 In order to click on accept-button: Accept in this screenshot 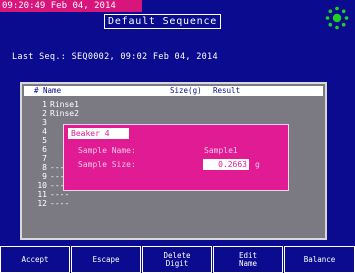, I will do `click(35, 259)`.